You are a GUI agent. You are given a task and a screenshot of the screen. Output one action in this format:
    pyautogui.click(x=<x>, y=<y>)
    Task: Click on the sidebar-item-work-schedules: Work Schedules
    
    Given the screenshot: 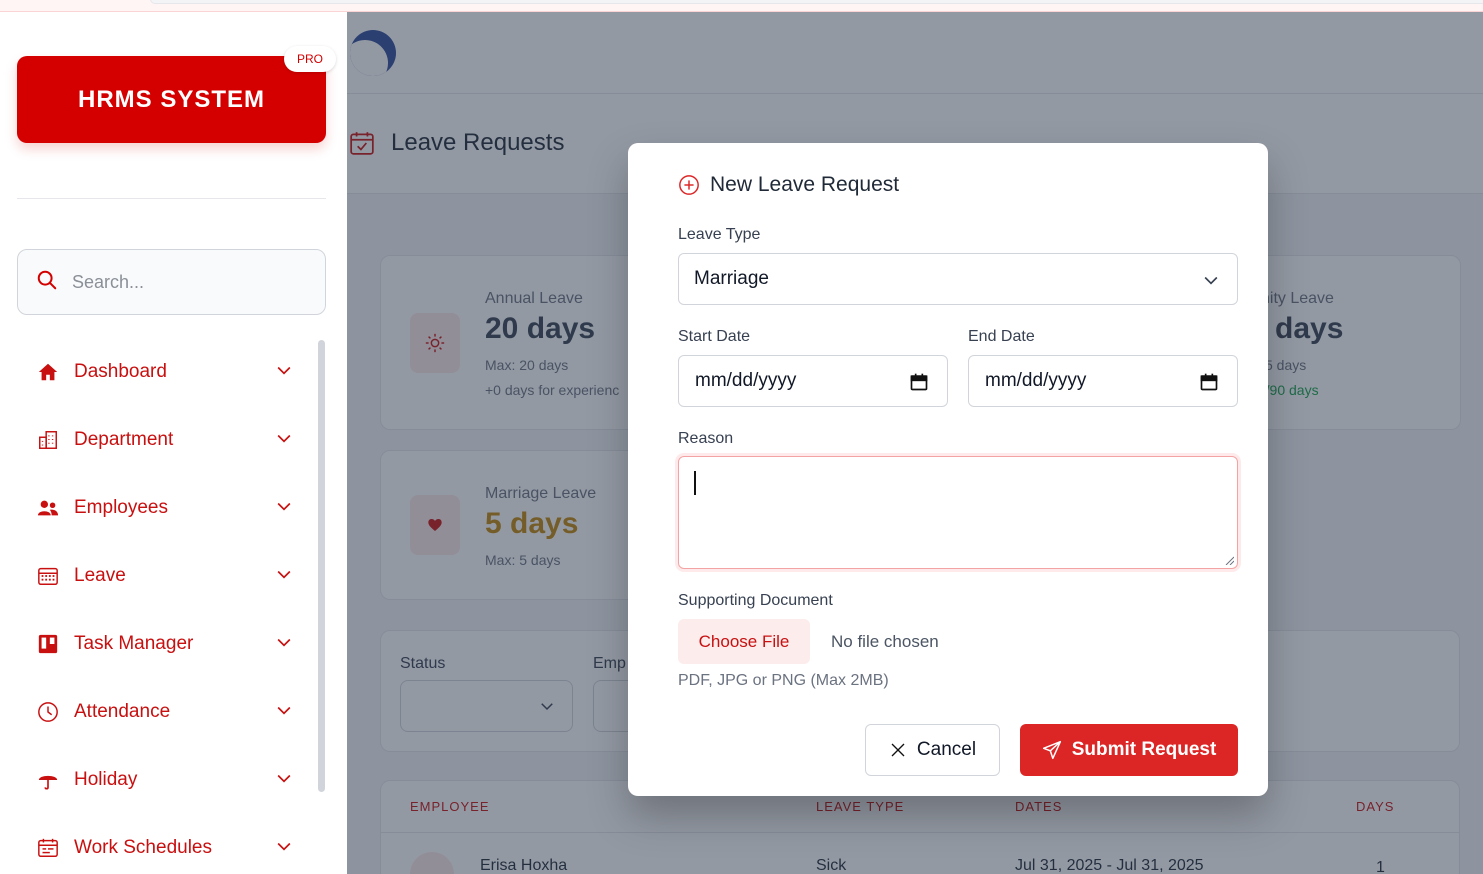 What is the action you would take?
    pyautogui.click(x=155, y=844)
    